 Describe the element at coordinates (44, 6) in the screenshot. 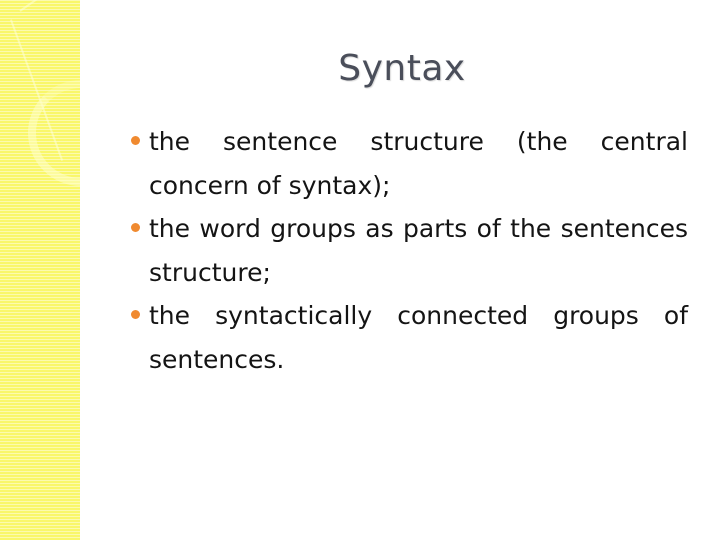

I see `decorative-line` at that location.